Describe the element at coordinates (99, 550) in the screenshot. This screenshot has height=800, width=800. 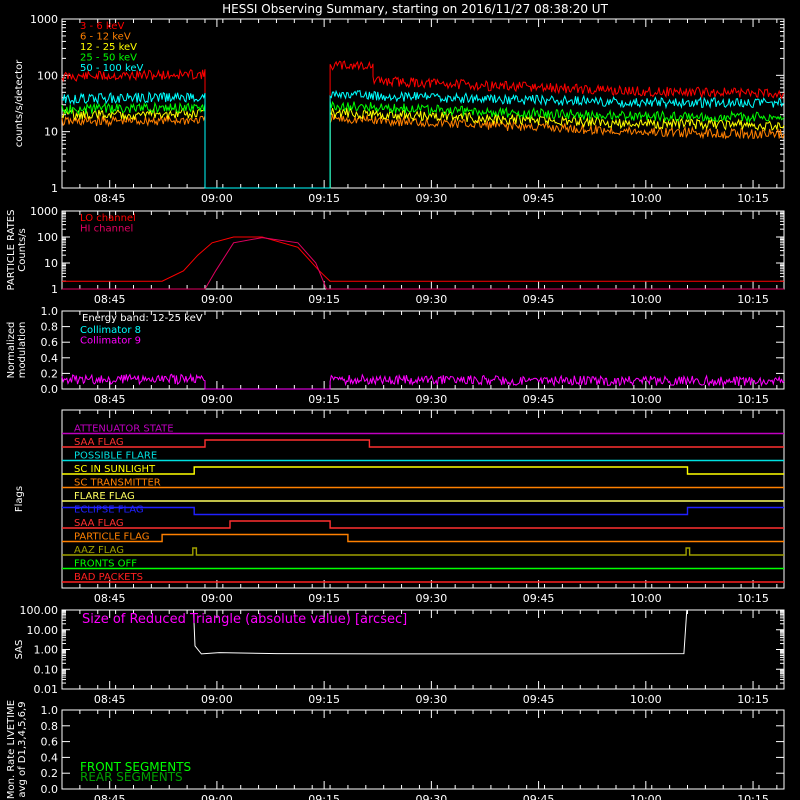
I see `flag-label: AAZ FLAG` at that location.